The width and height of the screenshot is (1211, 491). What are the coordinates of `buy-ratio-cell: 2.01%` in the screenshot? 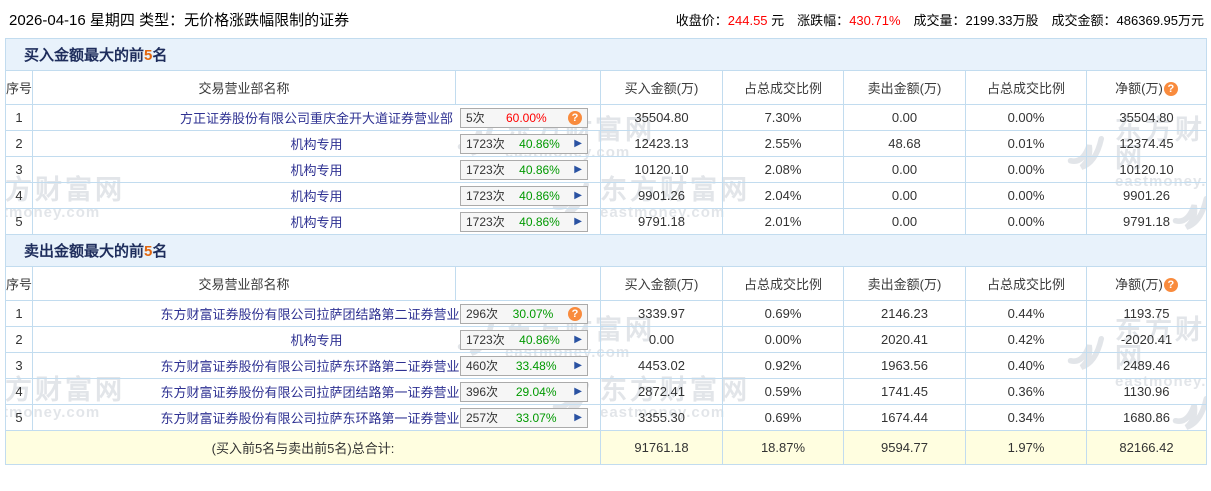 It's located at (783, 221).